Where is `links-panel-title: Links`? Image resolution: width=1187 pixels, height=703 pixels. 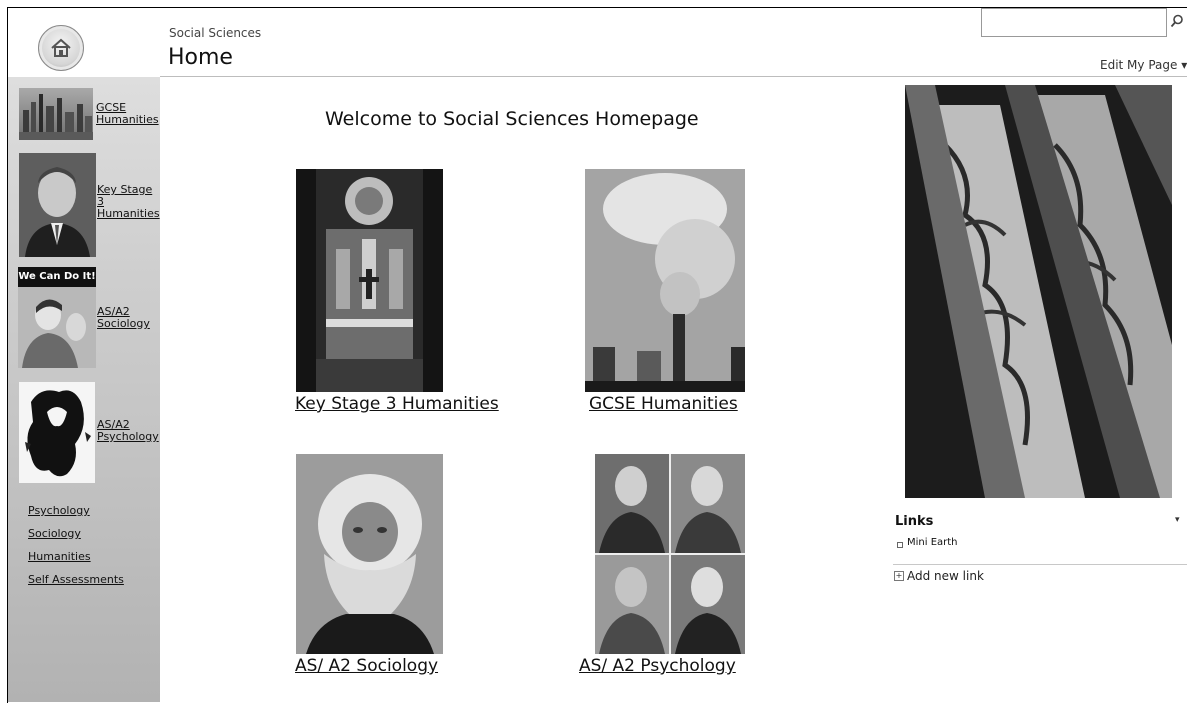
links-panel-title: Links is located at coordinates (914, 521).